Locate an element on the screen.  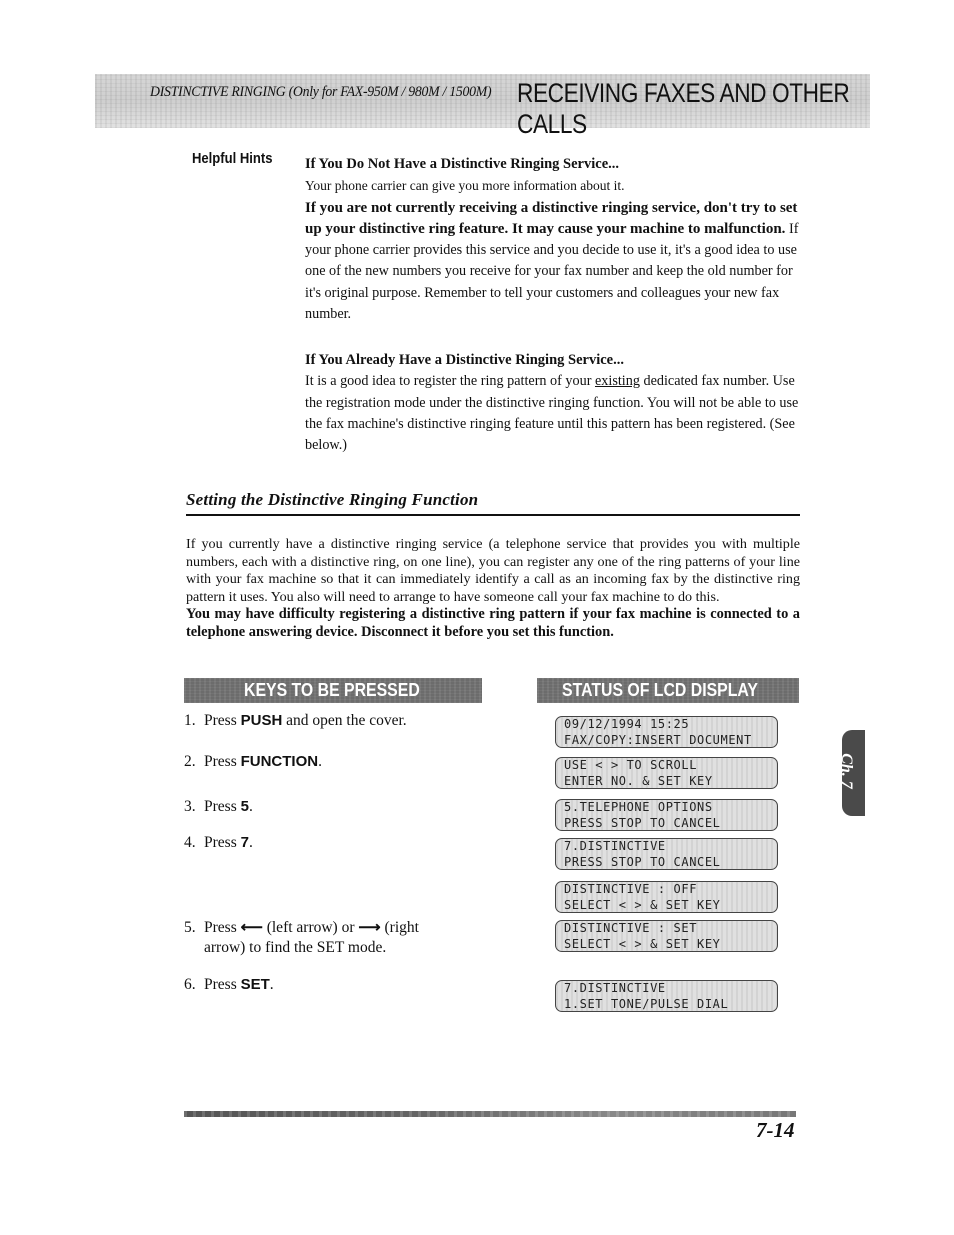
lcd-display-2: USE < > TO SCROLL ENTER NO. & SET KEY is located at coordinates (666, 773).